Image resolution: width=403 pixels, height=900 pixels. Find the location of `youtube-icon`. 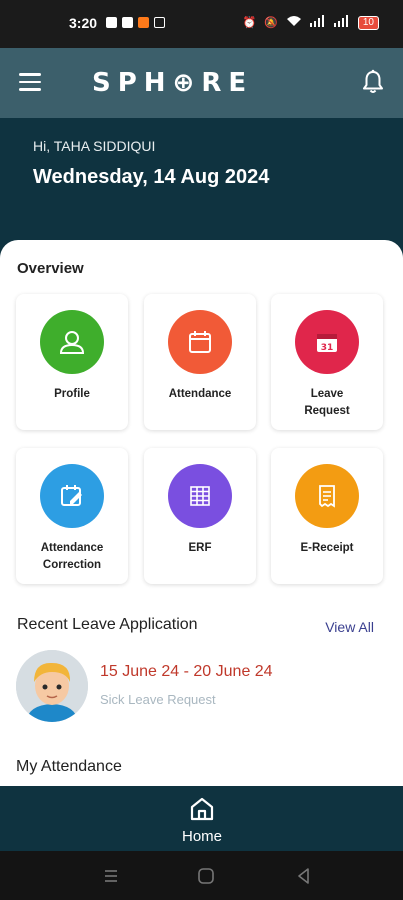

youtube-icon is located at coordinates (127, 22).